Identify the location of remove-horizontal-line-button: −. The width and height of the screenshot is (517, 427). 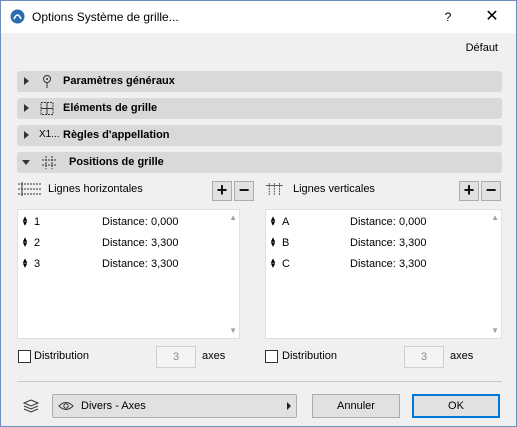
(244, 191).